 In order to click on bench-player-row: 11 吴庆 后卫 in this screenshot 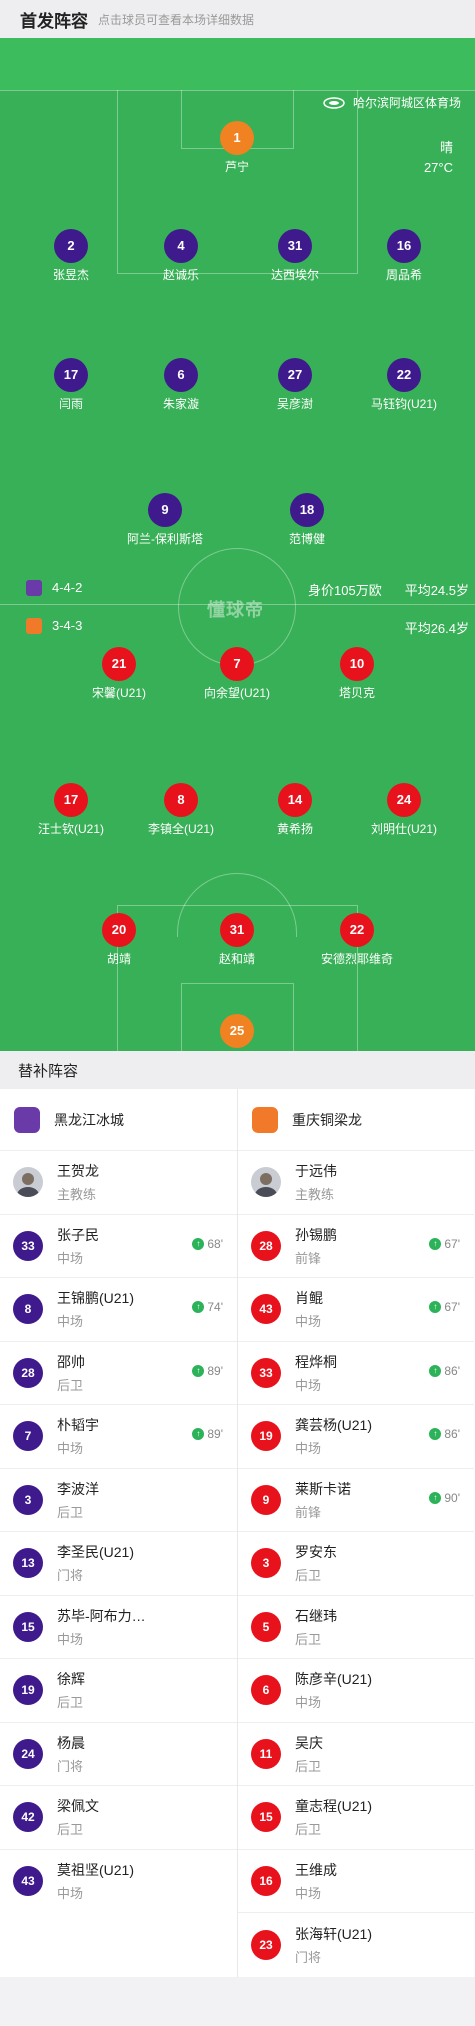, I will do `click(356, 1754)`.